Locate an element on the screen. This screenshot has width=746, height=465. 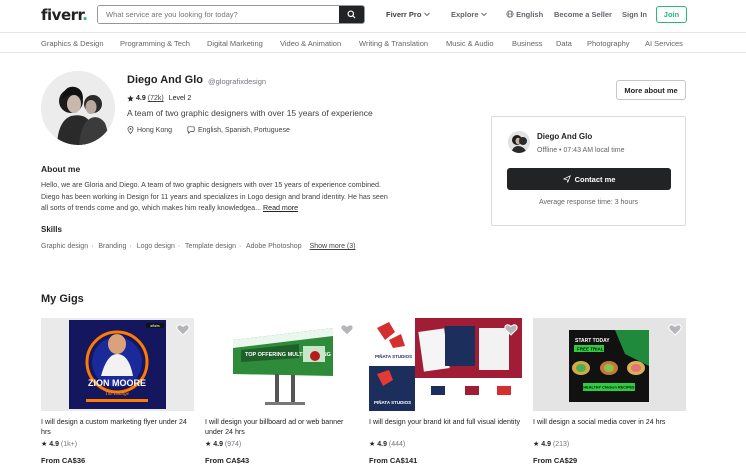
gig-price: From CA$141 is located at coordinates (393, 460).